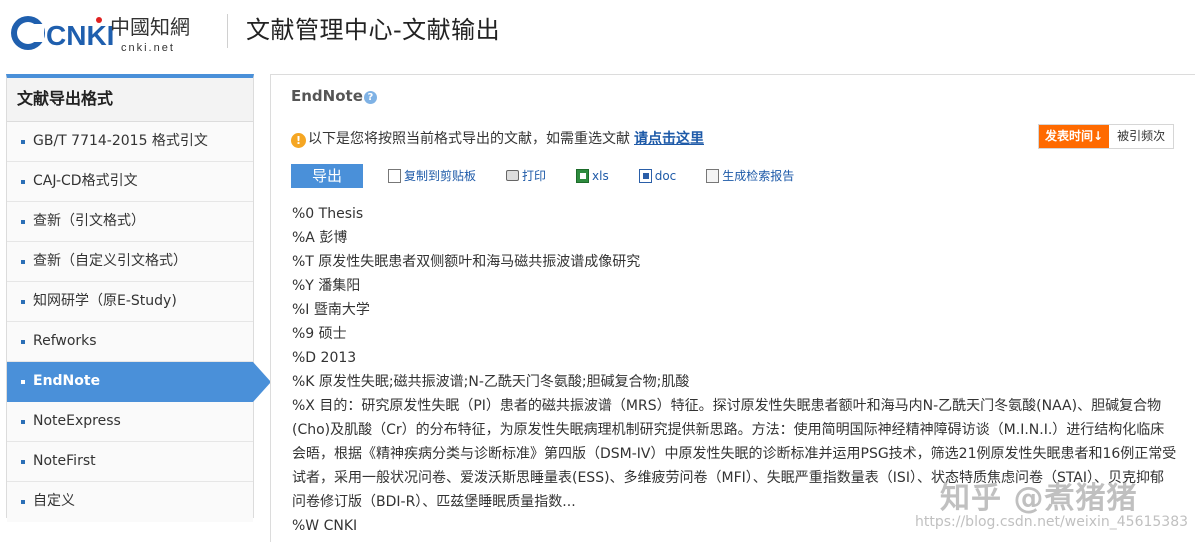  Describe the element at coordinates (440, 176) in the screenshot. I see `copy-label: 复制到剪贴板` at that location.